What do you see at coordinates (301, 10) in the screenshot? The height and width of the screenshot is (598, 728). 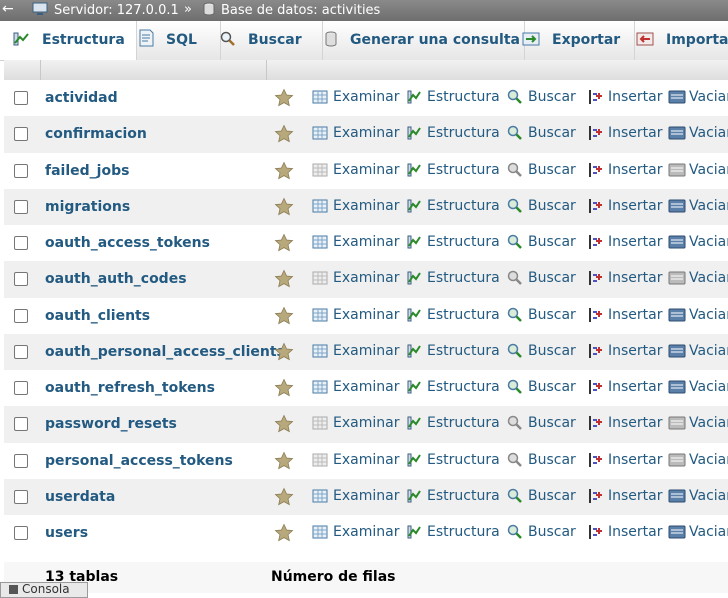 I see `breadcrumb-database-label: Base de datos: activities` at bounding box center [301, 10].